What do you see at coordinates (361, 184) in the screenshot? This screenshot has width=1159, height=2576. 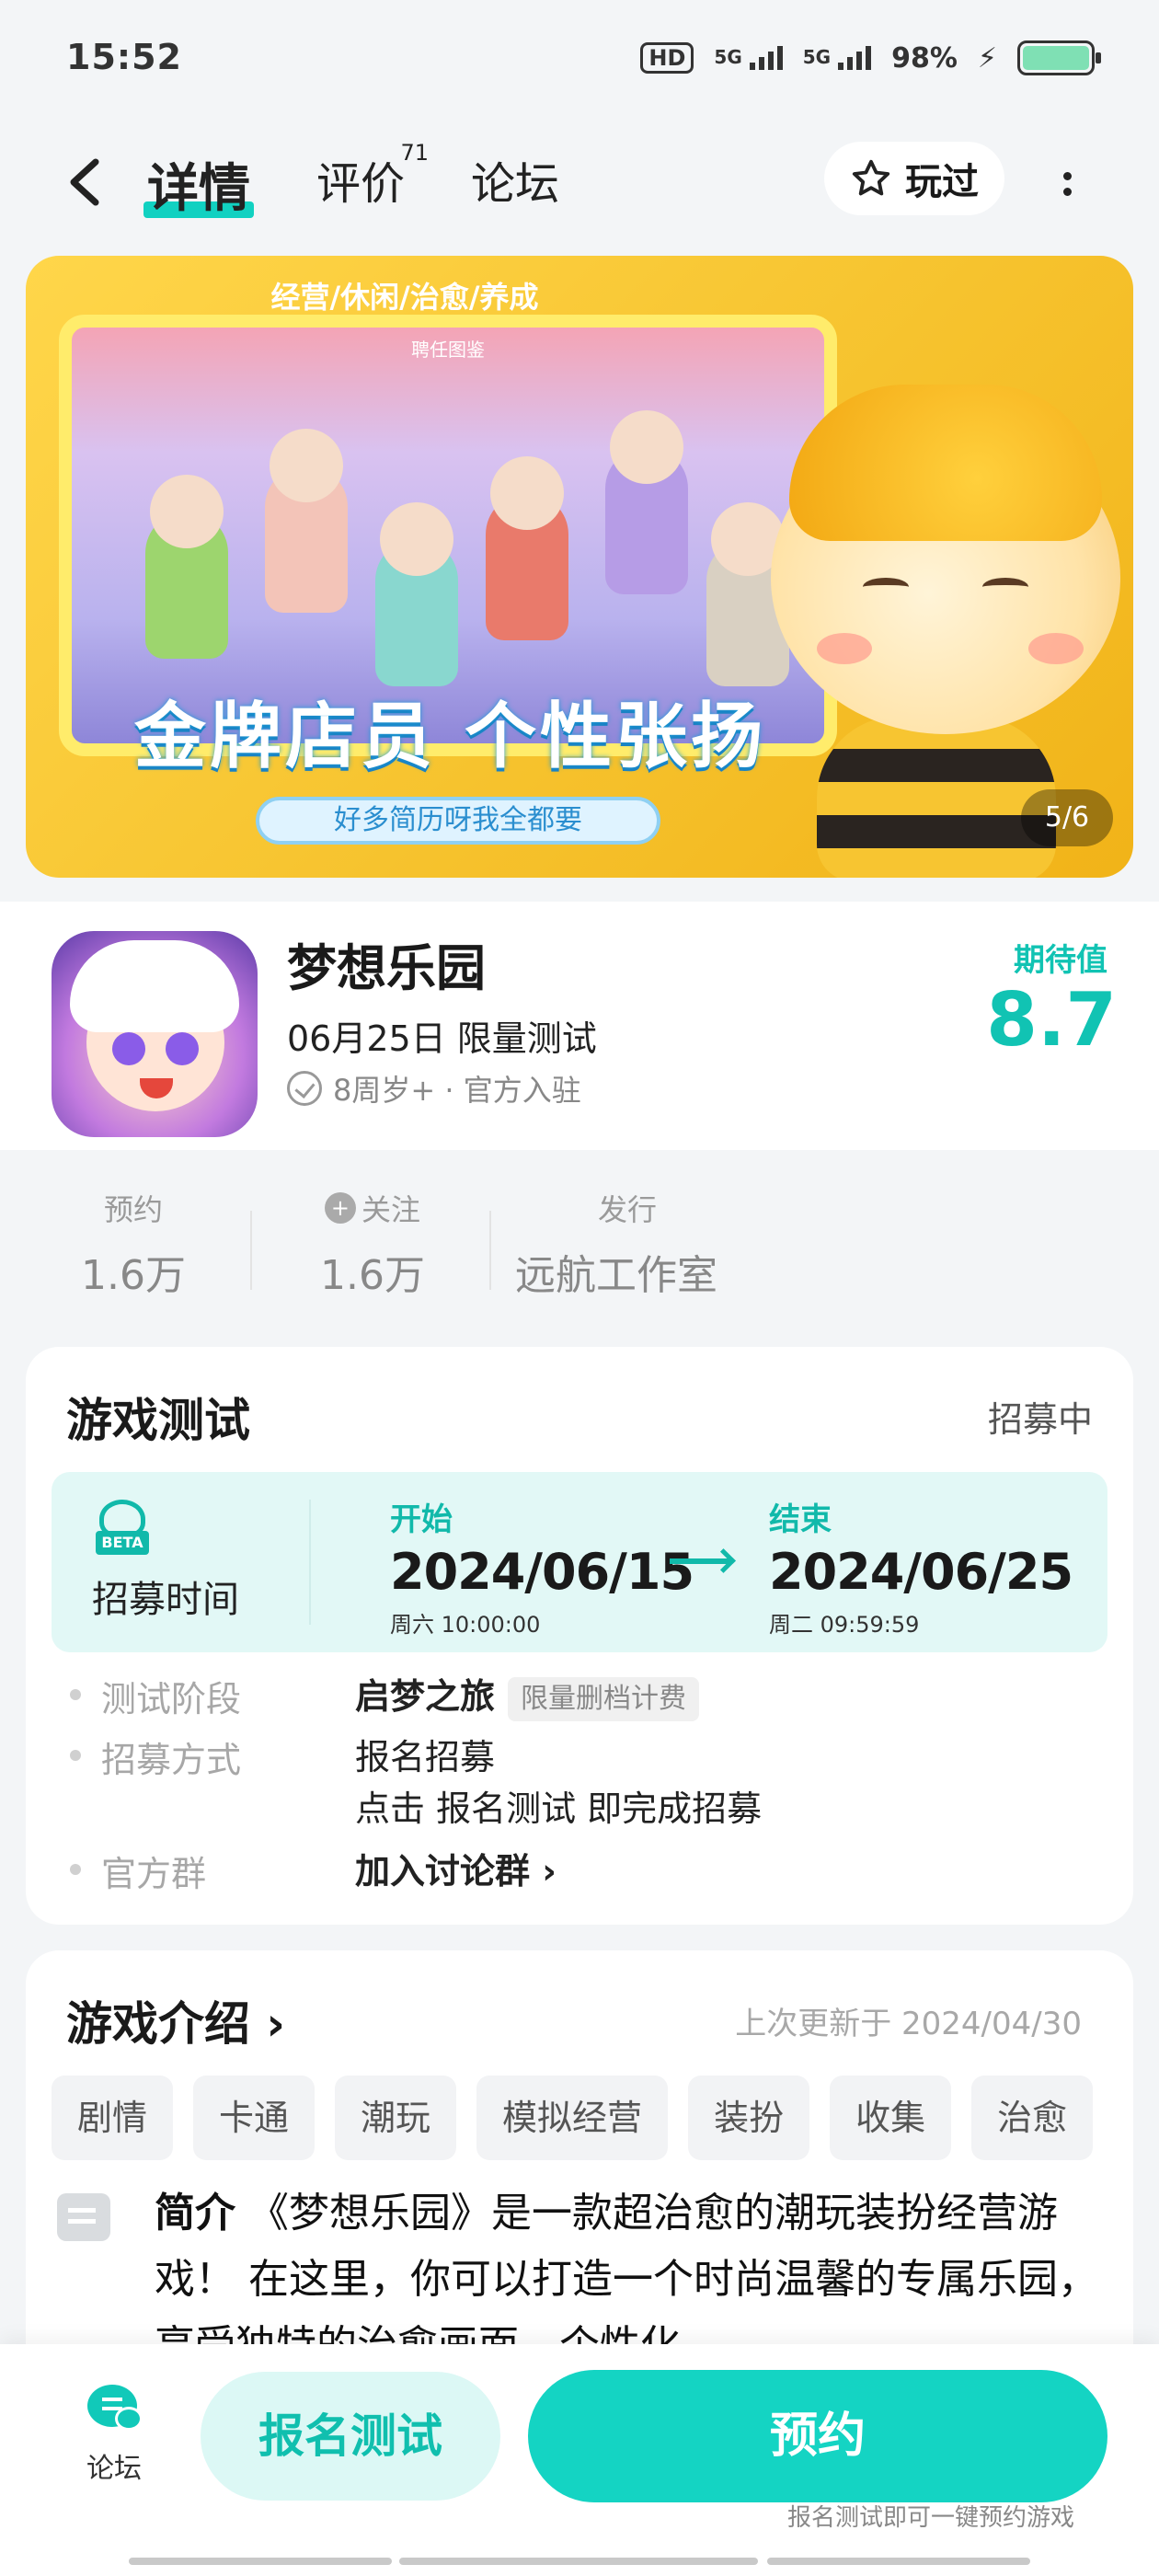 I see `tab-review-label: 评价` at bounding box center [361, 184].